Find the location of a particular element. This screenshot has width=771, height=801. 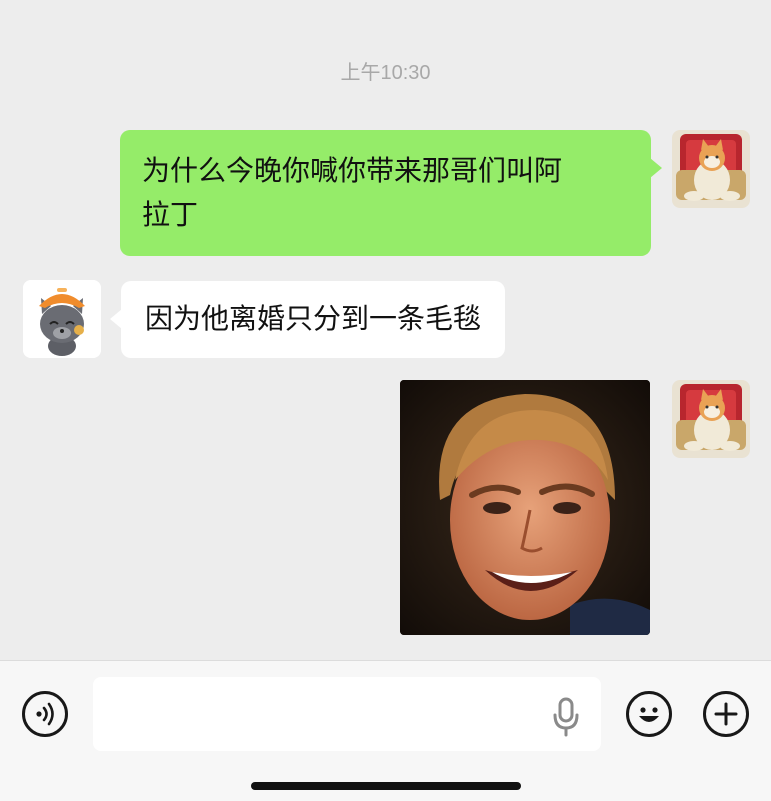

message-text-line: 拉丁 is located at coordinates (170, 214).